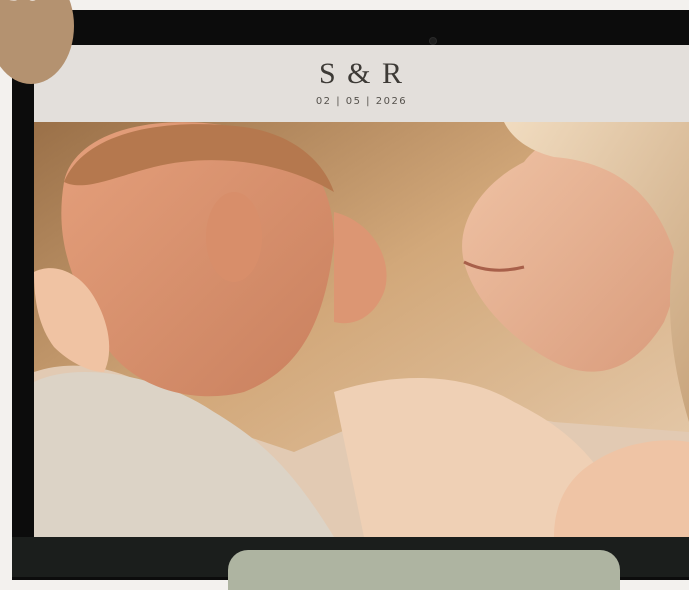 The width and height of the screenshot is (689, 590). What do you see at coordinates (361, 74) in the screenshot?
I see `couple-monogram: S & R` at bounding box center [361, 74].